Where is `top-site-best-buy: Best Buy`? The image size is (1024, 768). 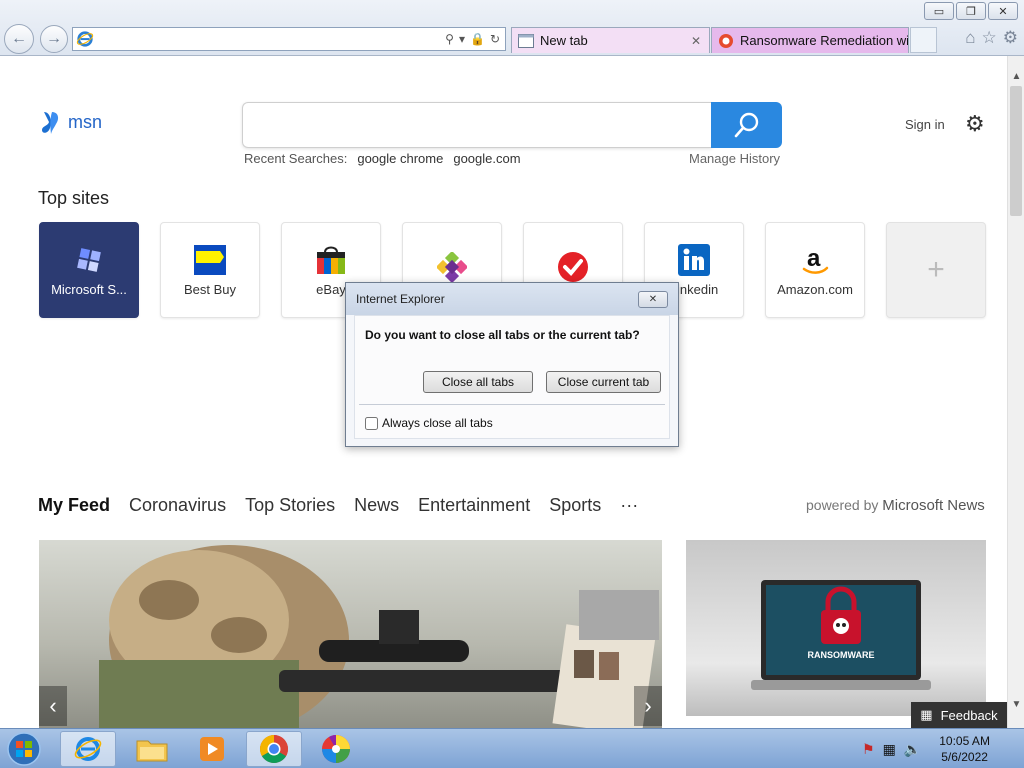 top-site-best-buy: Best Buy is located at coordinates (210, 270).